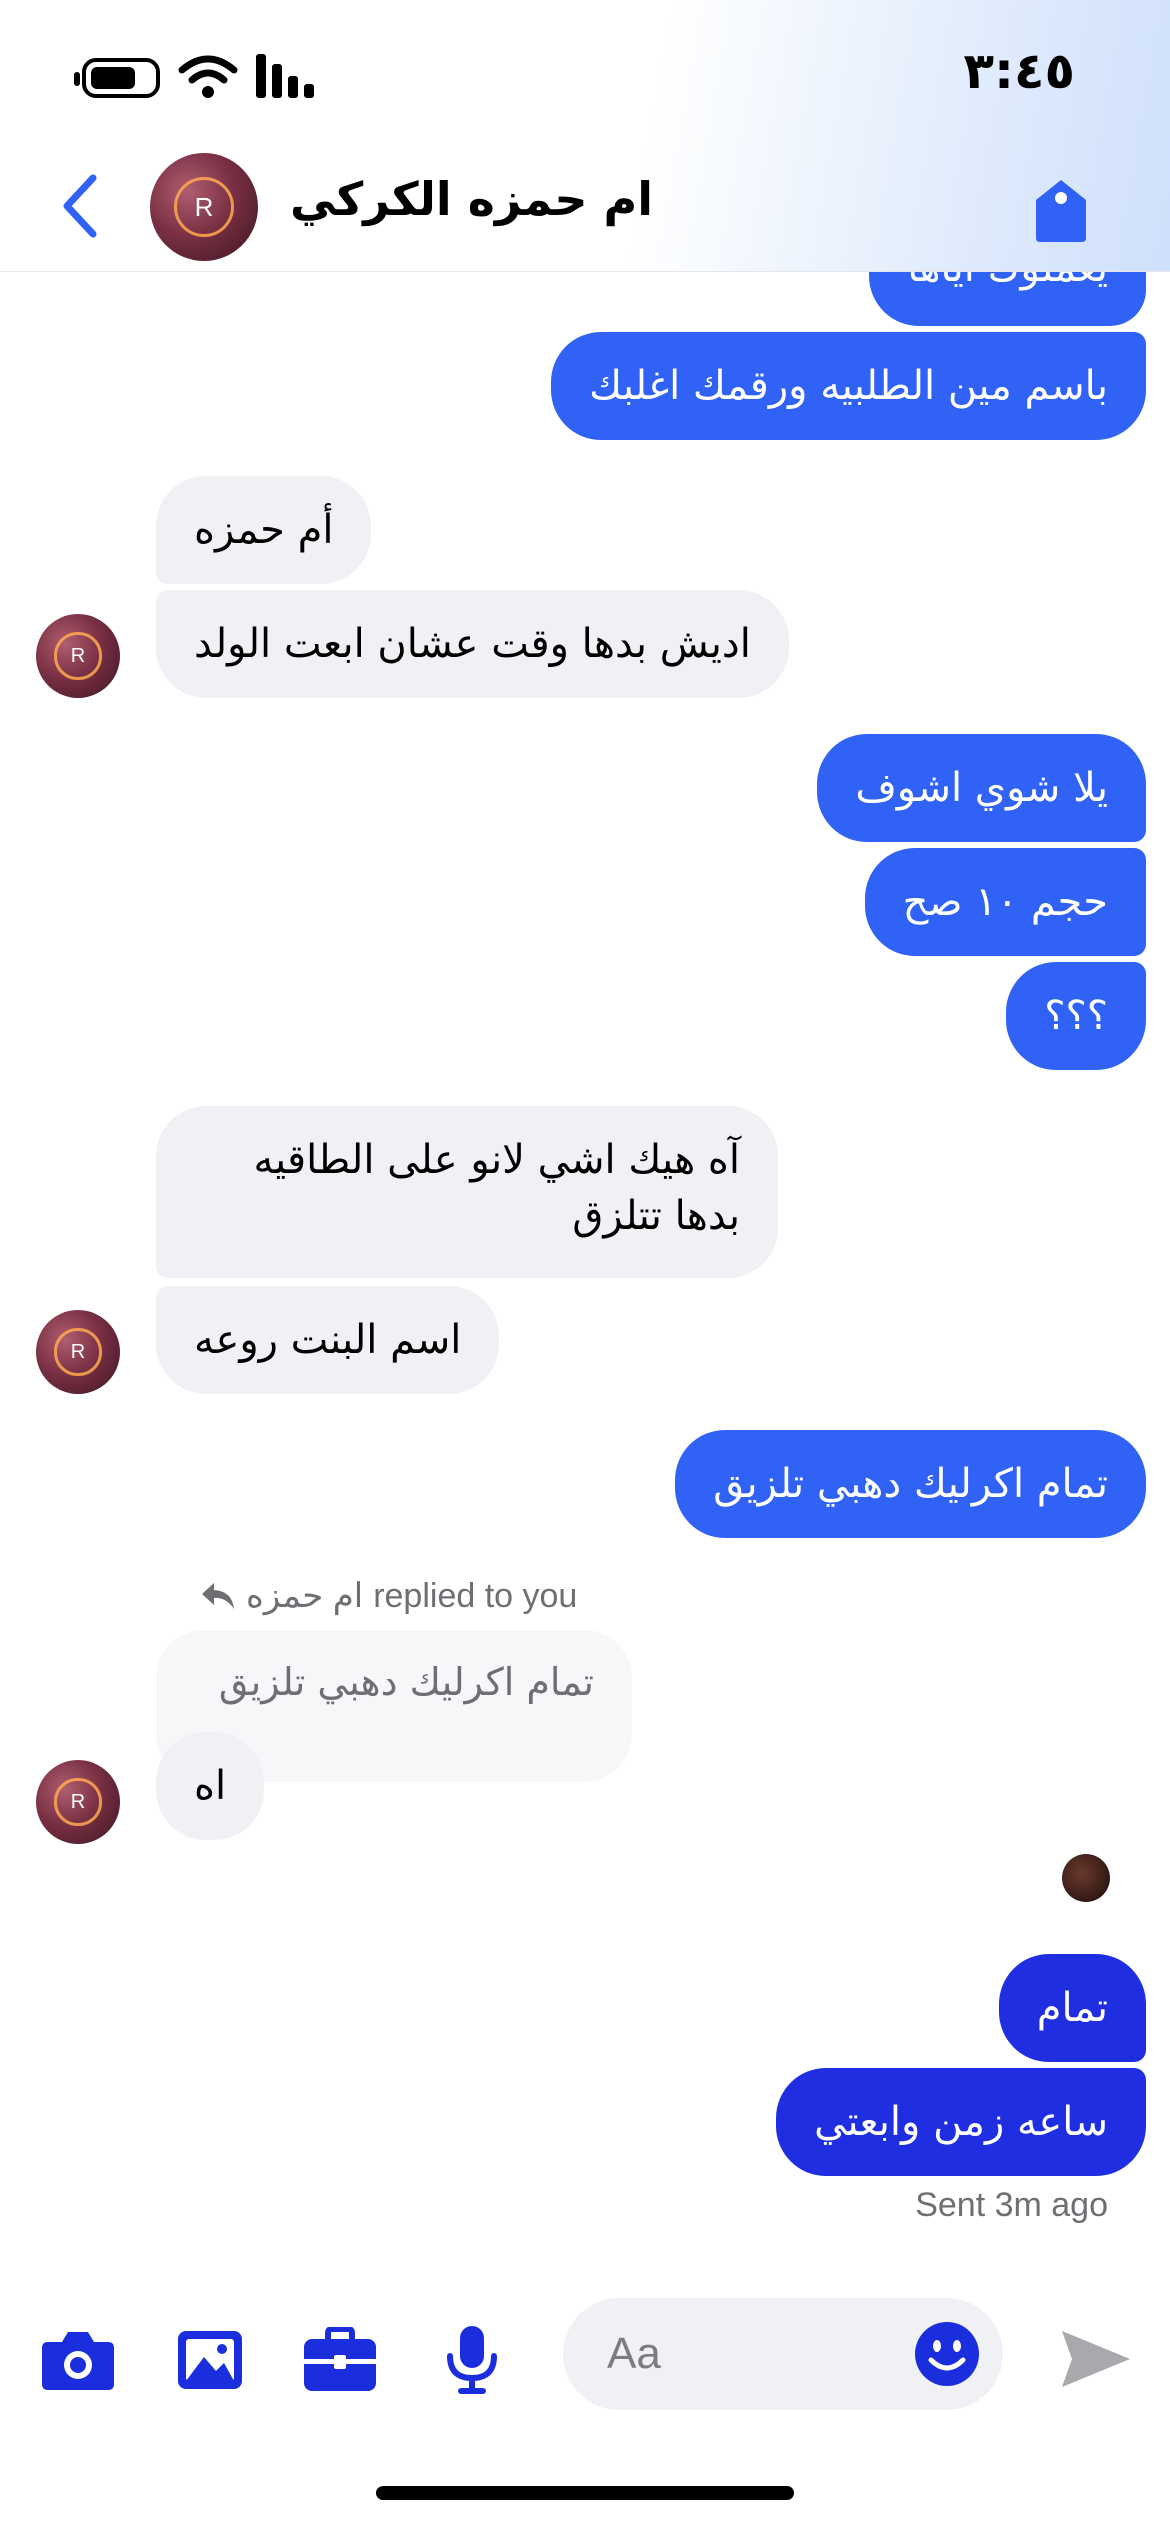 The image size is (1170, 2532). I want to click on battery-icon, so click(117, 78).